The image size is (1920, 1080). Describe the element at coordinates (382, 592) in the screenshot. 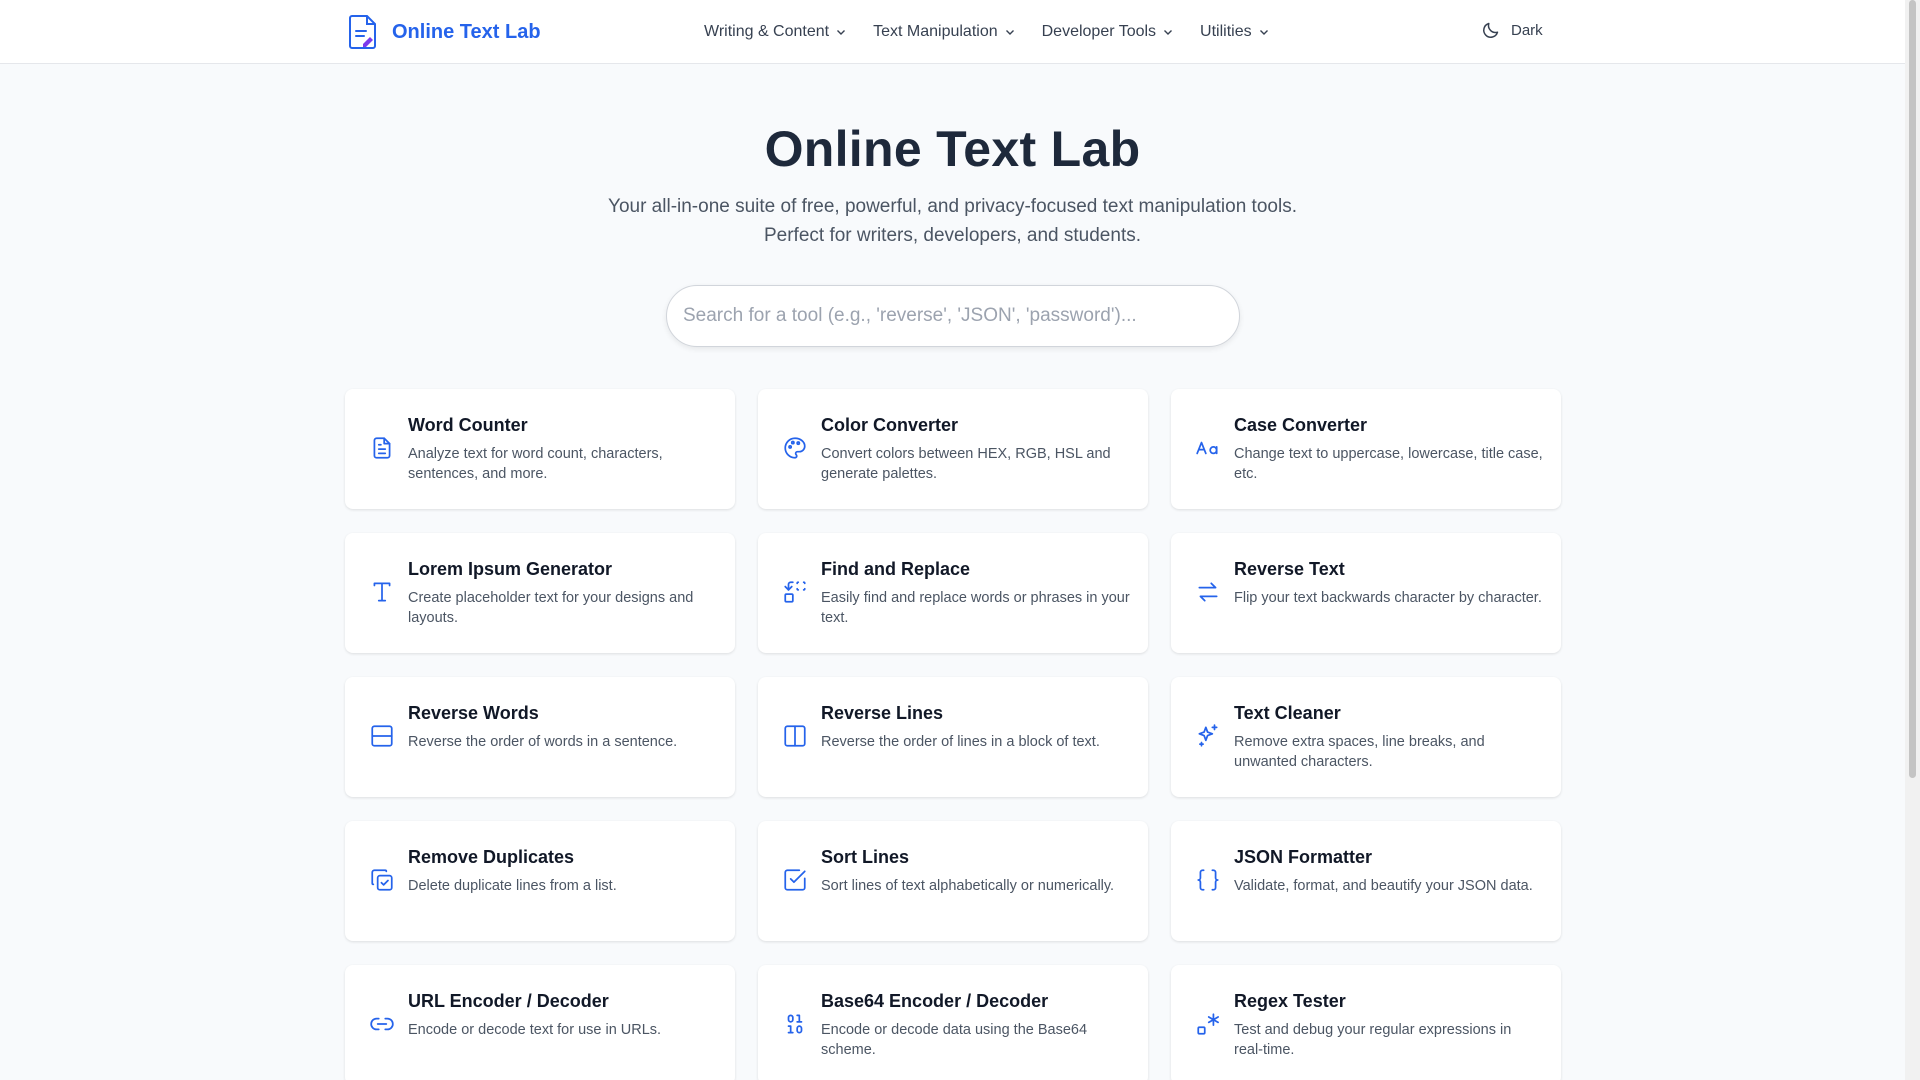

I see `text-icon` at that location.